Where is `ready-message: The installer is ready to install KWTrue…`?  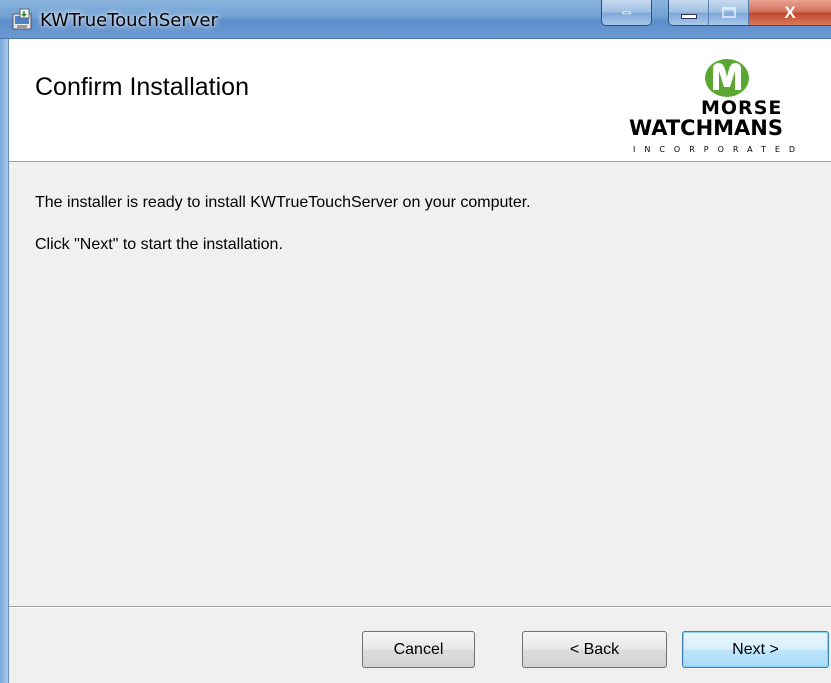 ready-message: The installer is ready to install KWTrue… is located at coordinates (283, 202).